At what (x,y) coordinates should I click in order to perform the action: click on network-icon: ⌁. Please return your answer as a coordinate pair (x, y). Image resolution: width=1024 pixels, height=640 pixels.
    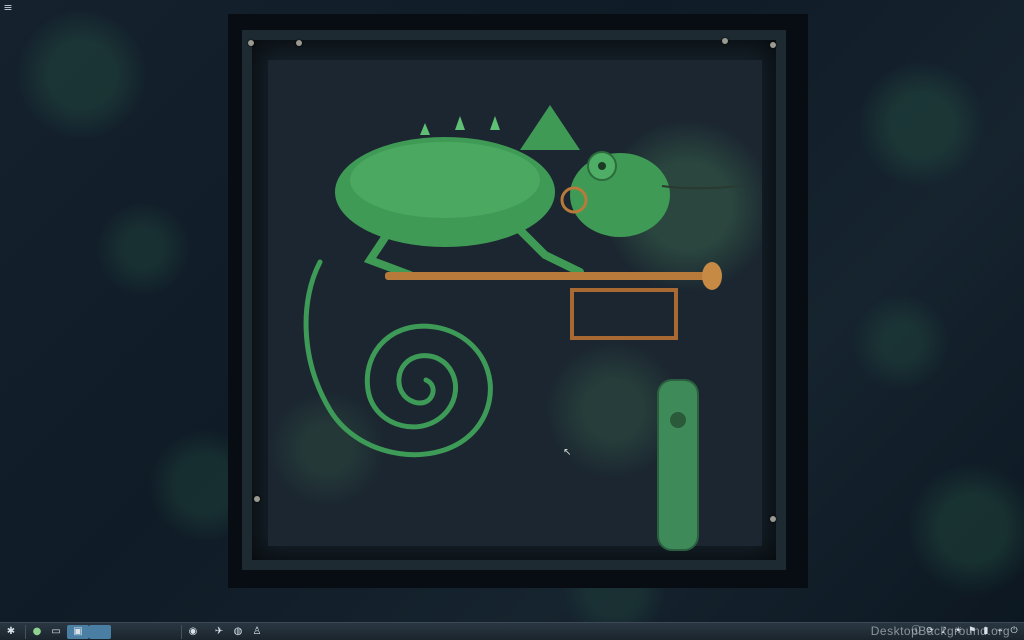
    Looking at the image, I should click on (1000, 631).